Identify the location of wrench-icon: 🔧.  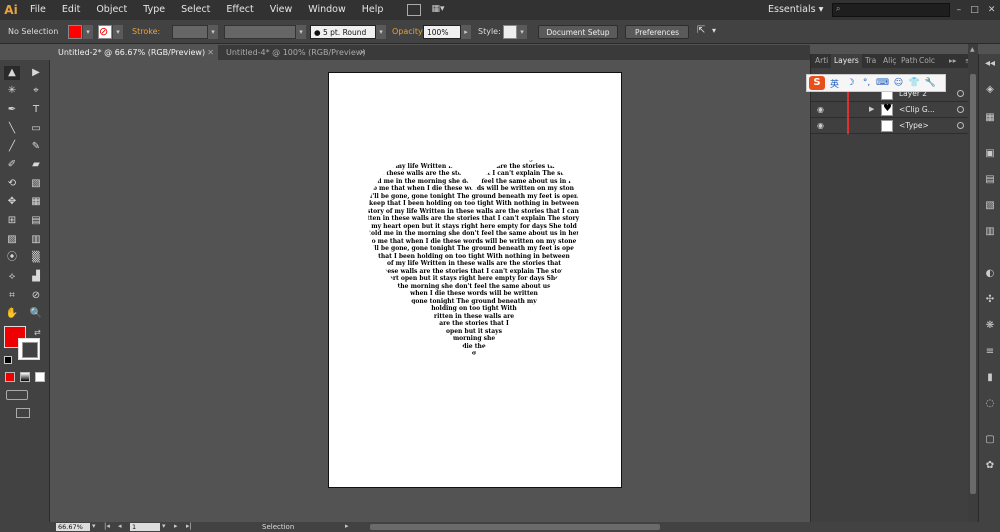
(930, 83).